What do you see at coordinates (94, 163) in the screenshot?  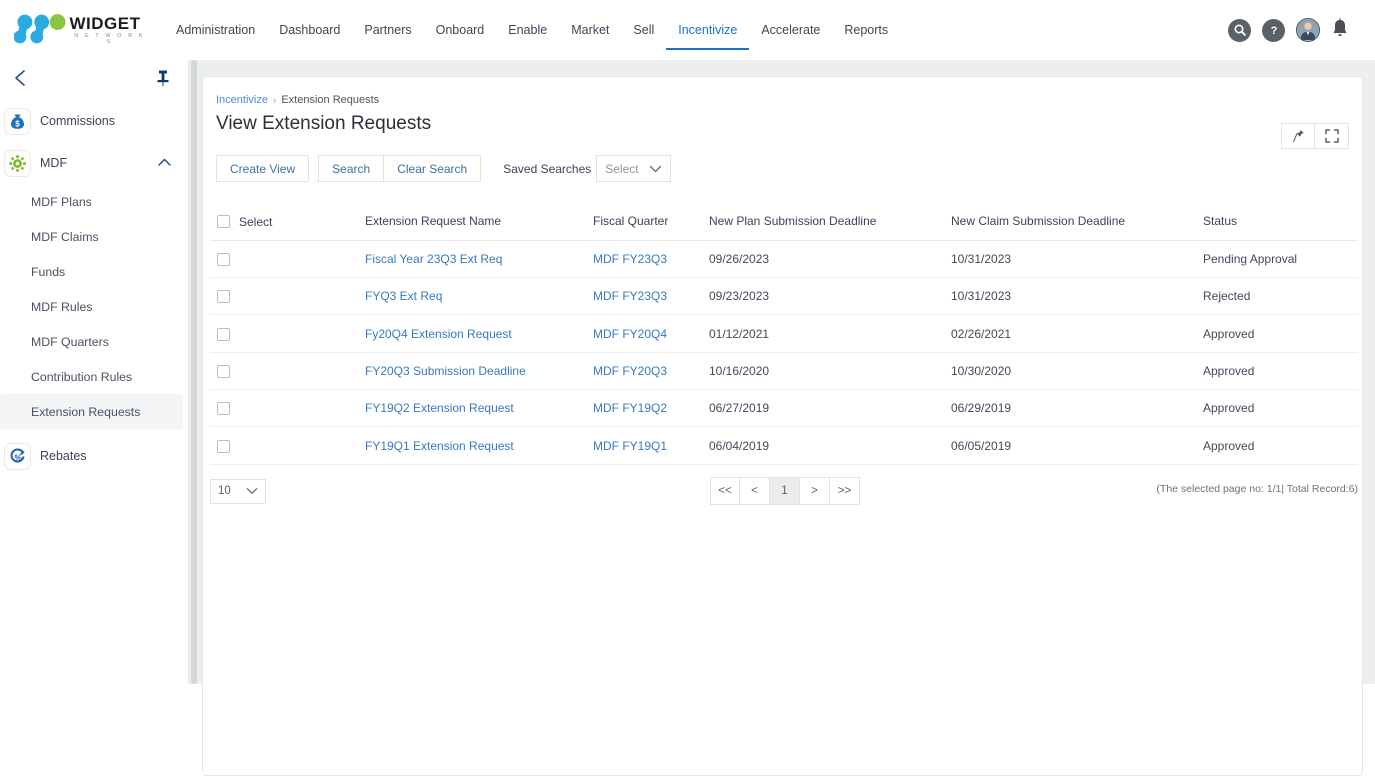 I see `sidebar-group-mdf: MDF` at bounding box center [94, 163].